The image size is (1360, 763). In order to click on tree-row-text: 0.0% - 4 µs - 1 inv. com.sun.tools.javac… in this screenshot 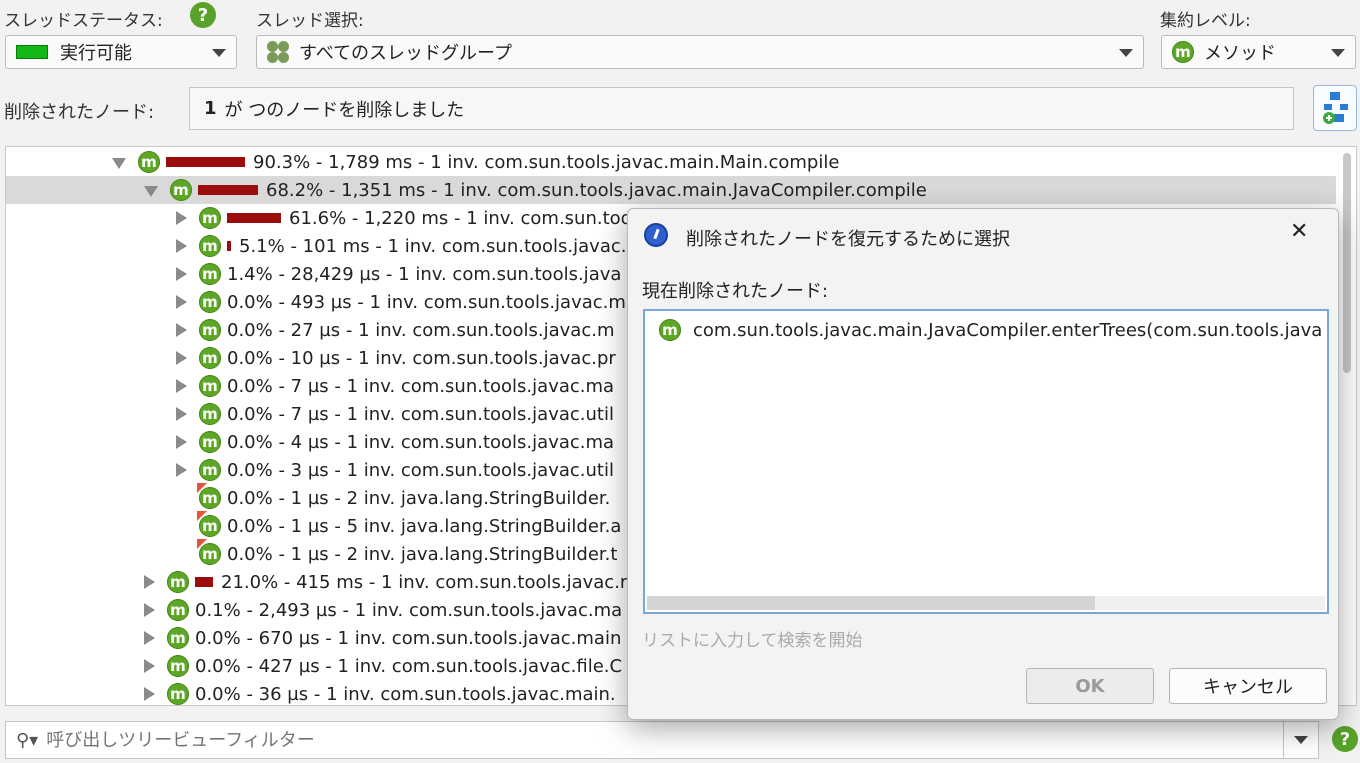, I will do `click(421, 442)`.